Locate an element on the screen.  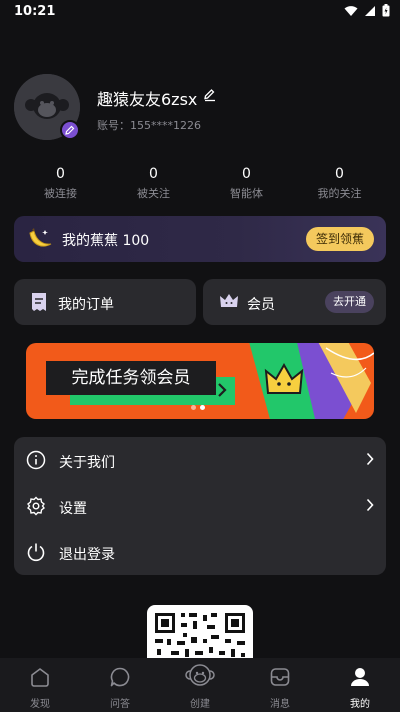
username: 趣猿友友6zsx is located at coordinates (147, 99).